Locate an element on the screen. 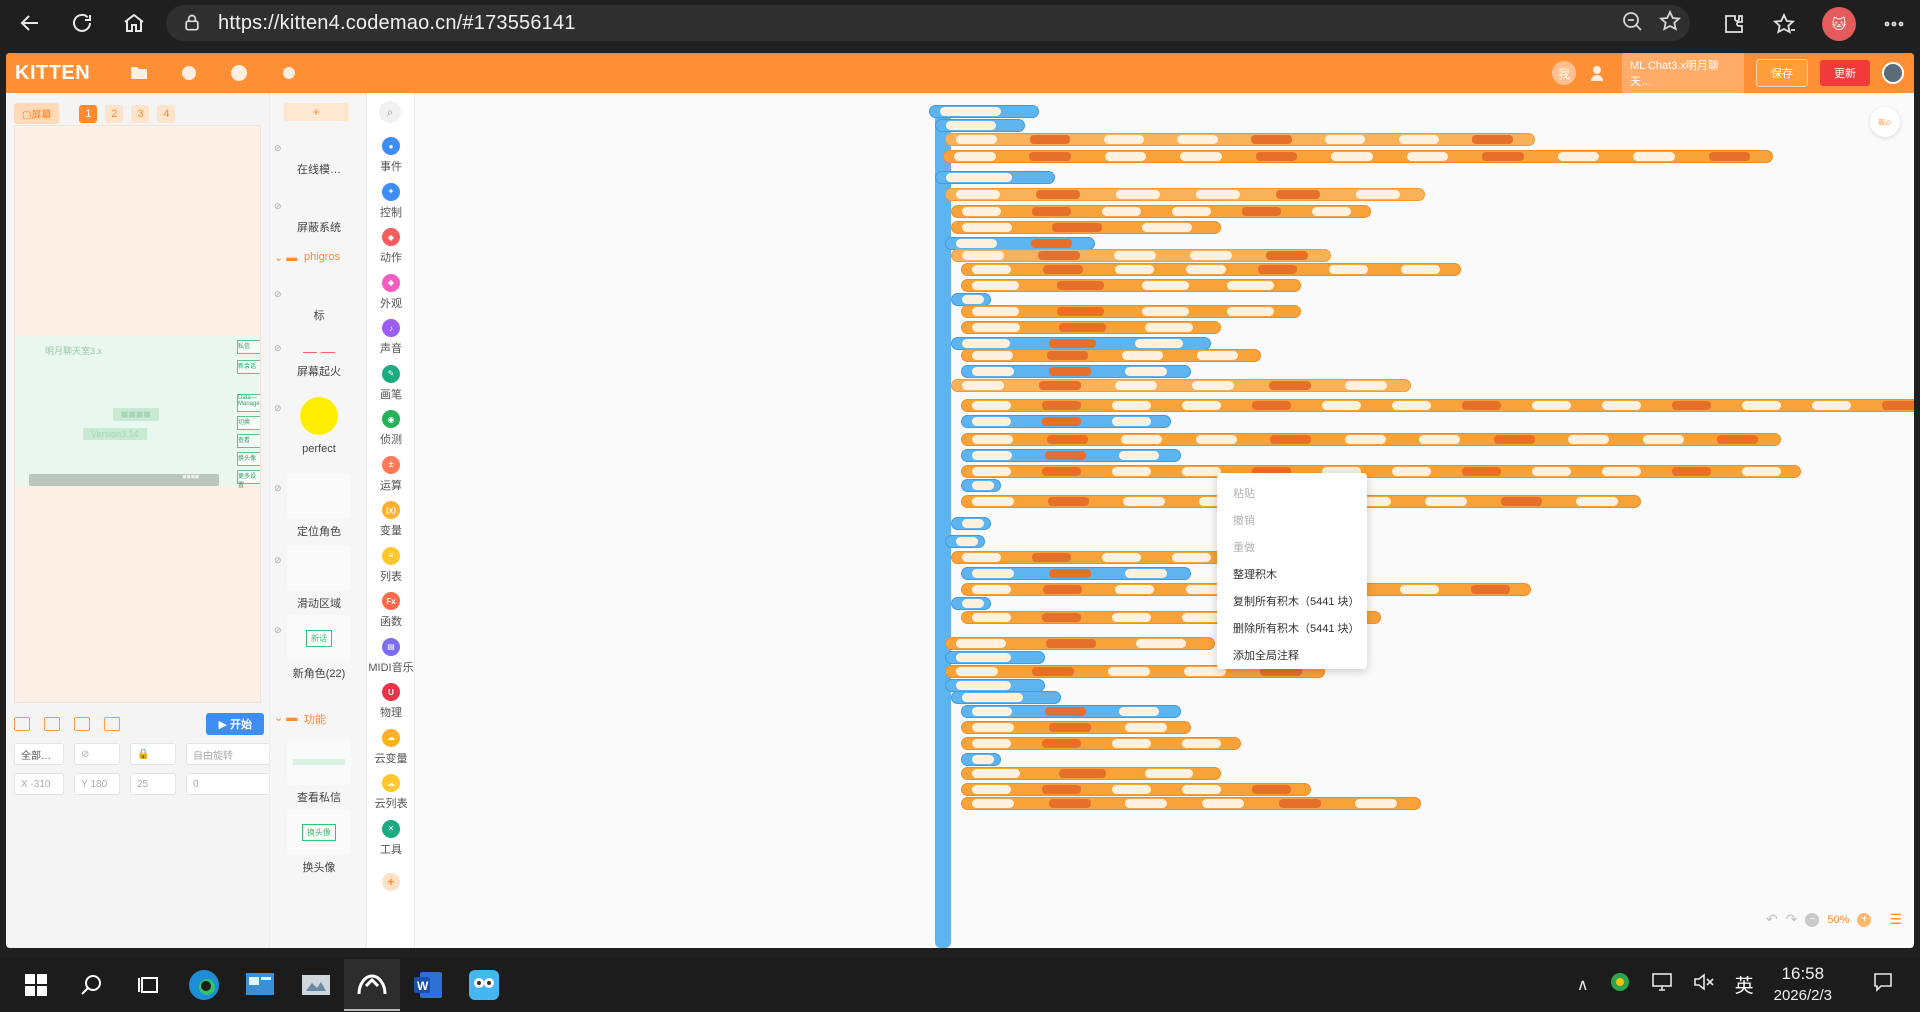 The height and width of the screenshot is (1012, 1920). sprite-item: ⊘ — — 屏幕起火 is located at coordinates (318, 361).